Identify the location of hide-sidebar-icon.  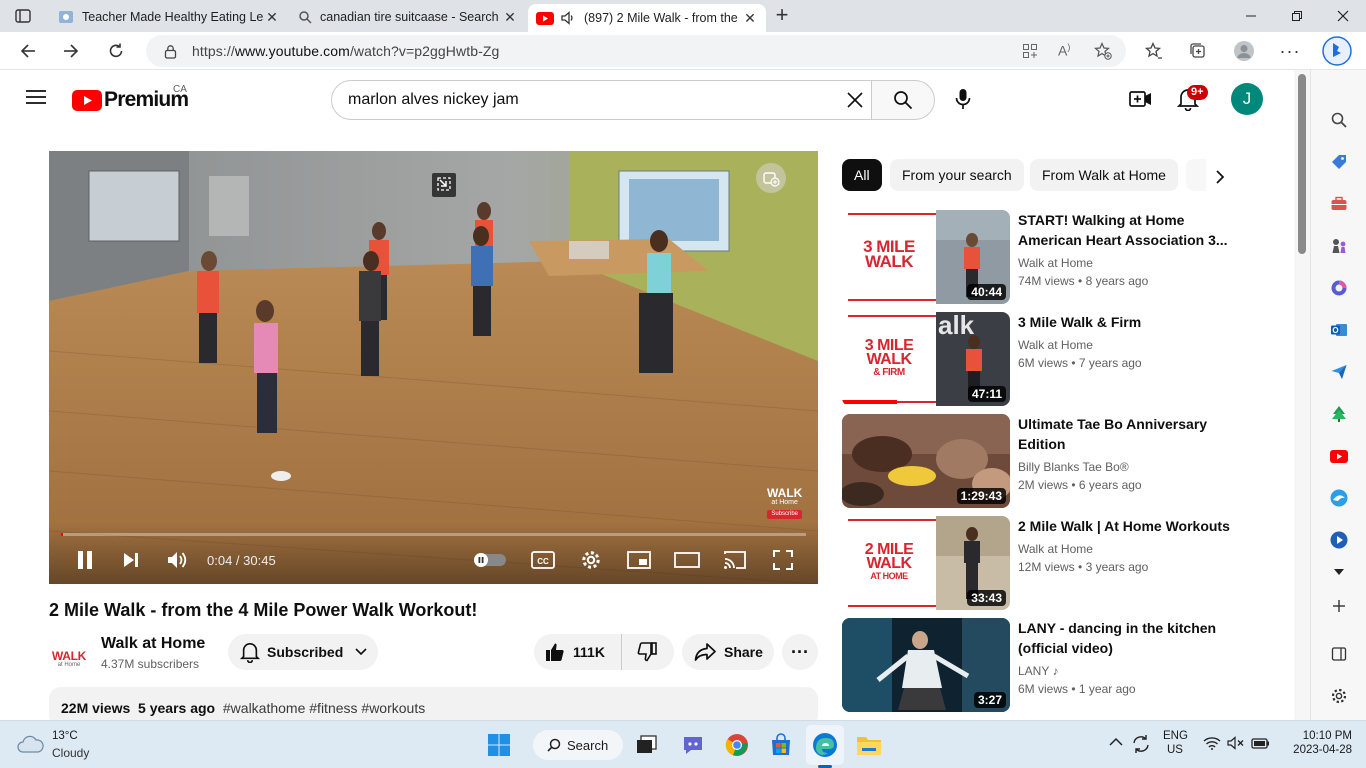
(1339, 654).